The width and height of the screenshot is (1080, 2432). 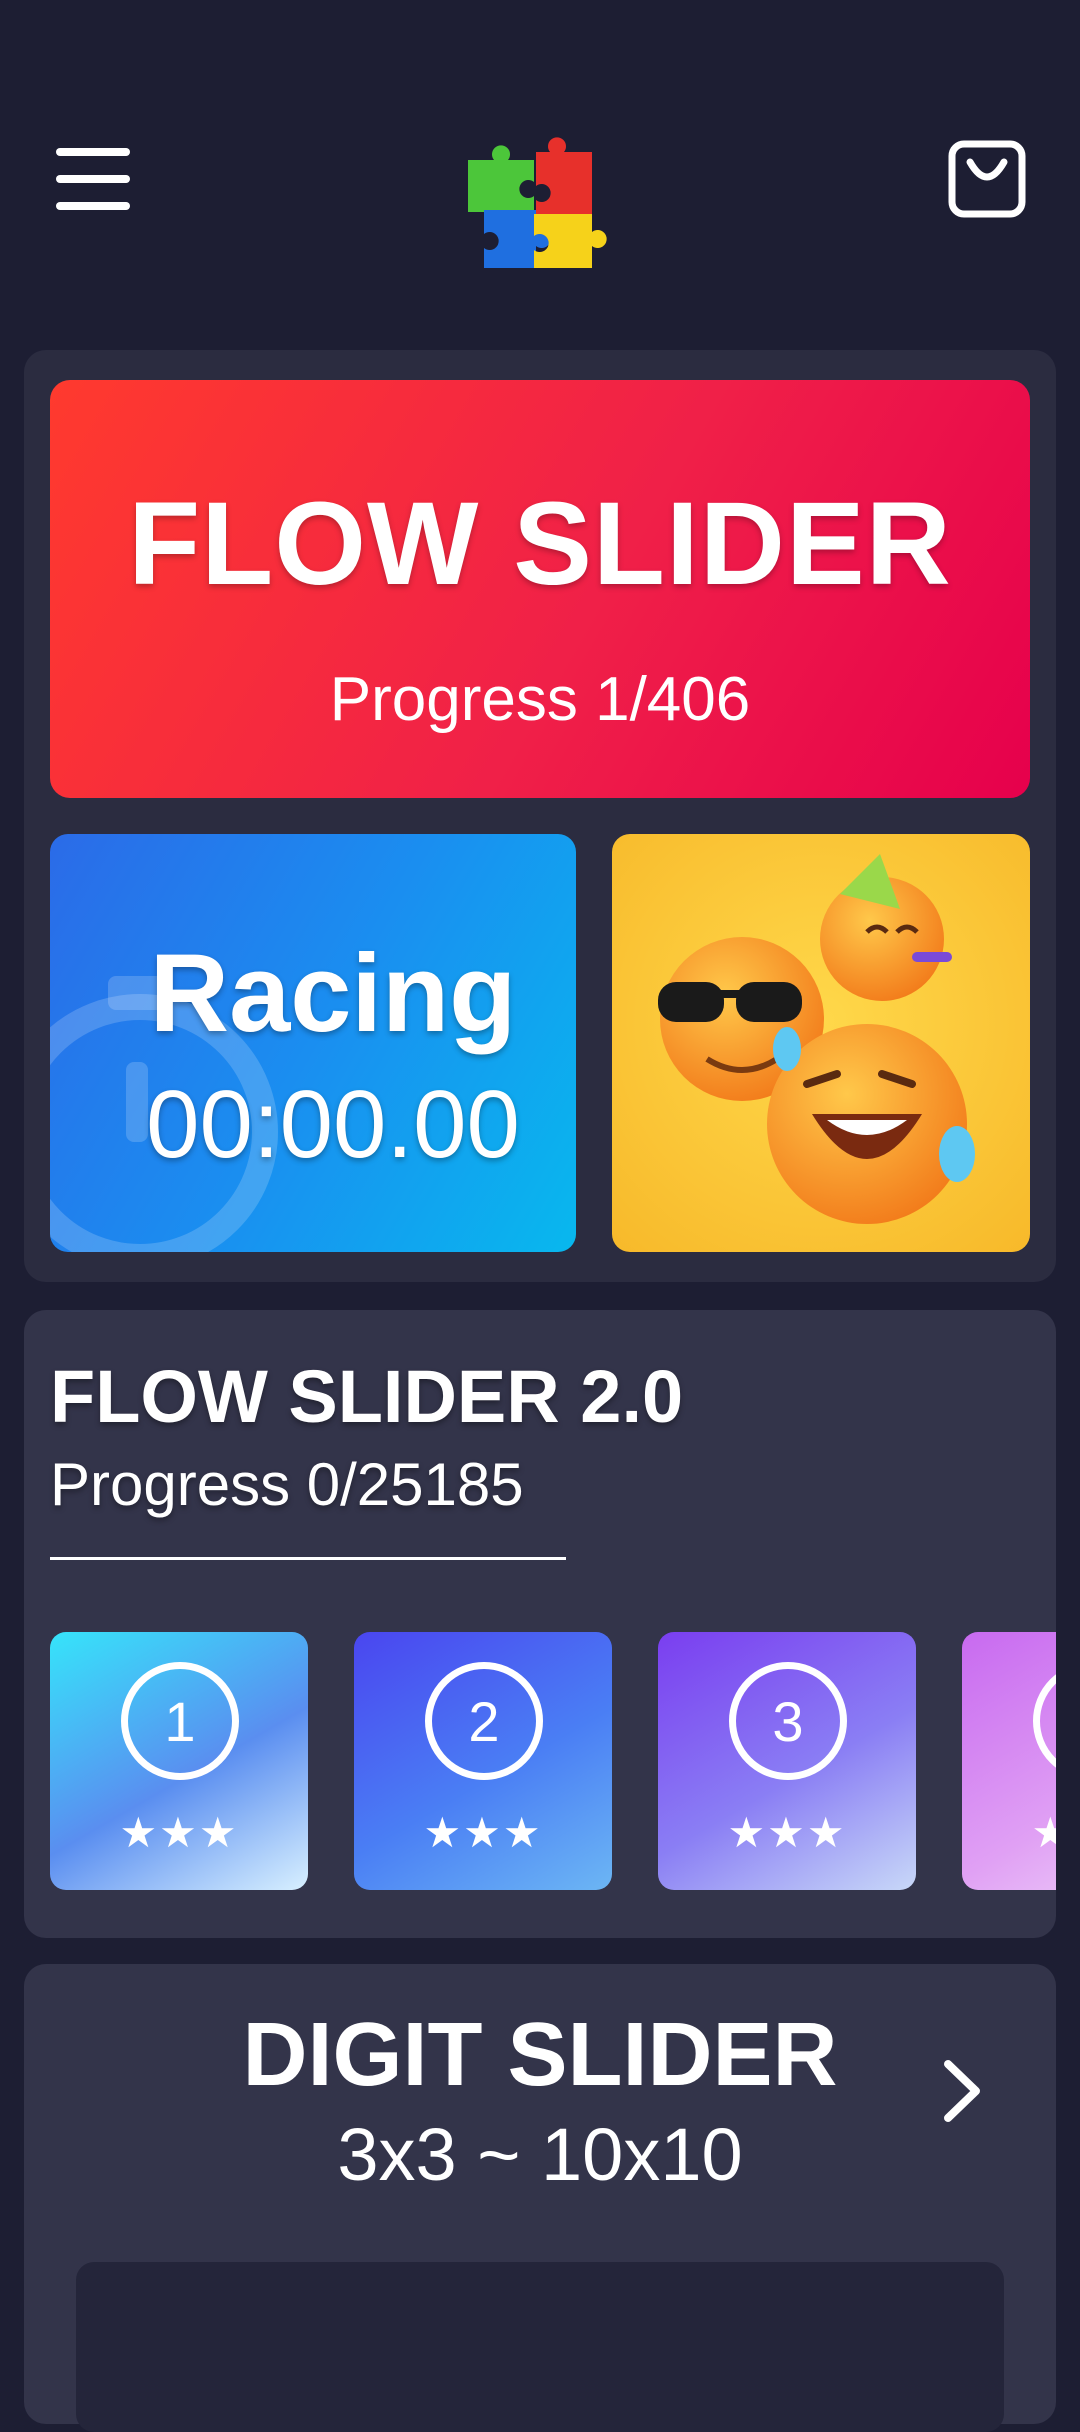 I want to click on level-list: 1 ★★★ 2 ★★★ 3 ★★★ 4 ★★★, so click(x=553, y=1762).